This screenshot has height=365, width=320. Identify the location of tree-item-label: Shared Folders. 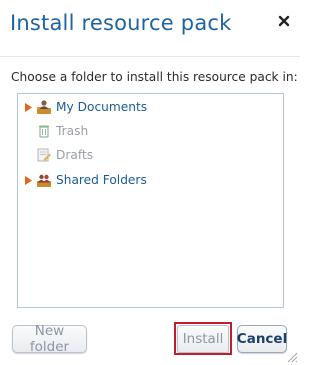
(101, 180).